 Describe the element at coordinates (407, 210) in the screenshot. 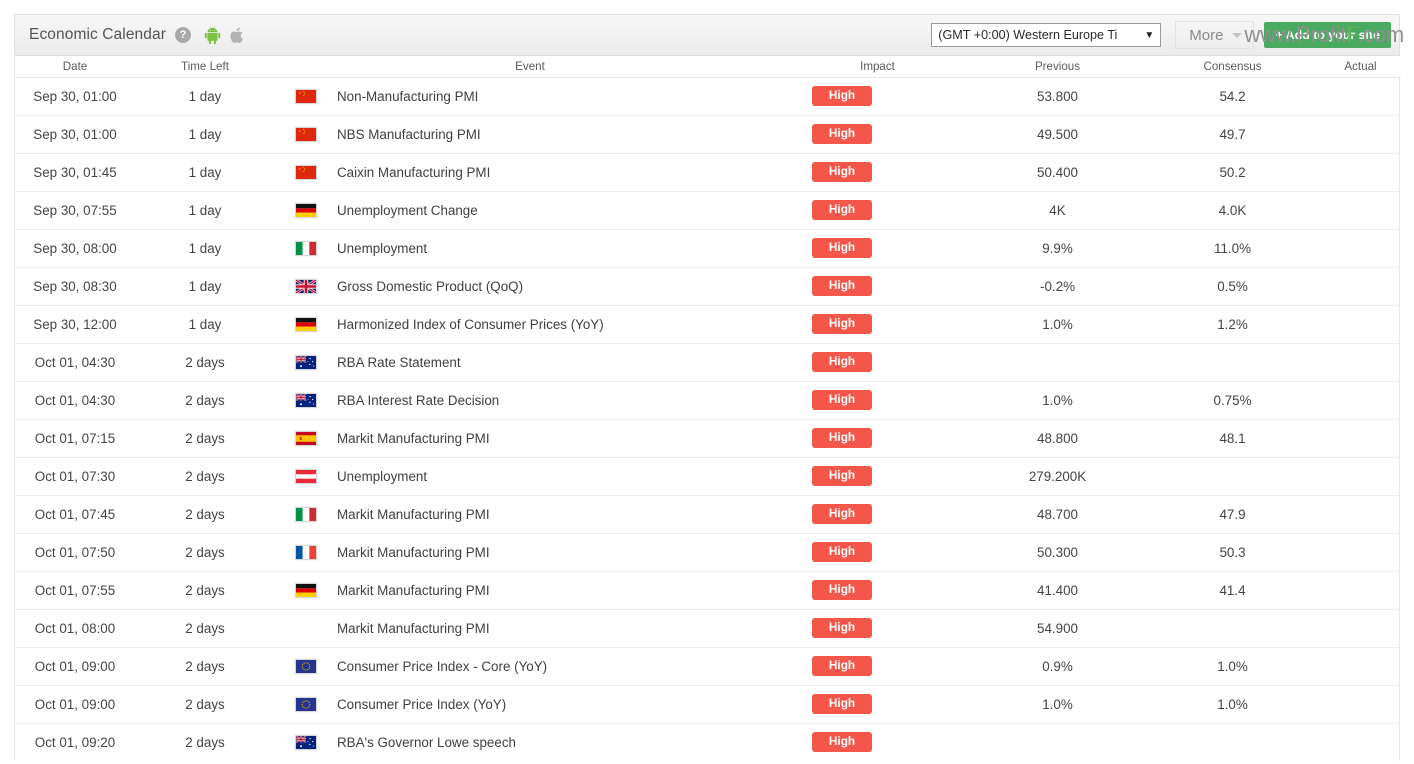

I see `event-name: Unemployment Change` at that location.